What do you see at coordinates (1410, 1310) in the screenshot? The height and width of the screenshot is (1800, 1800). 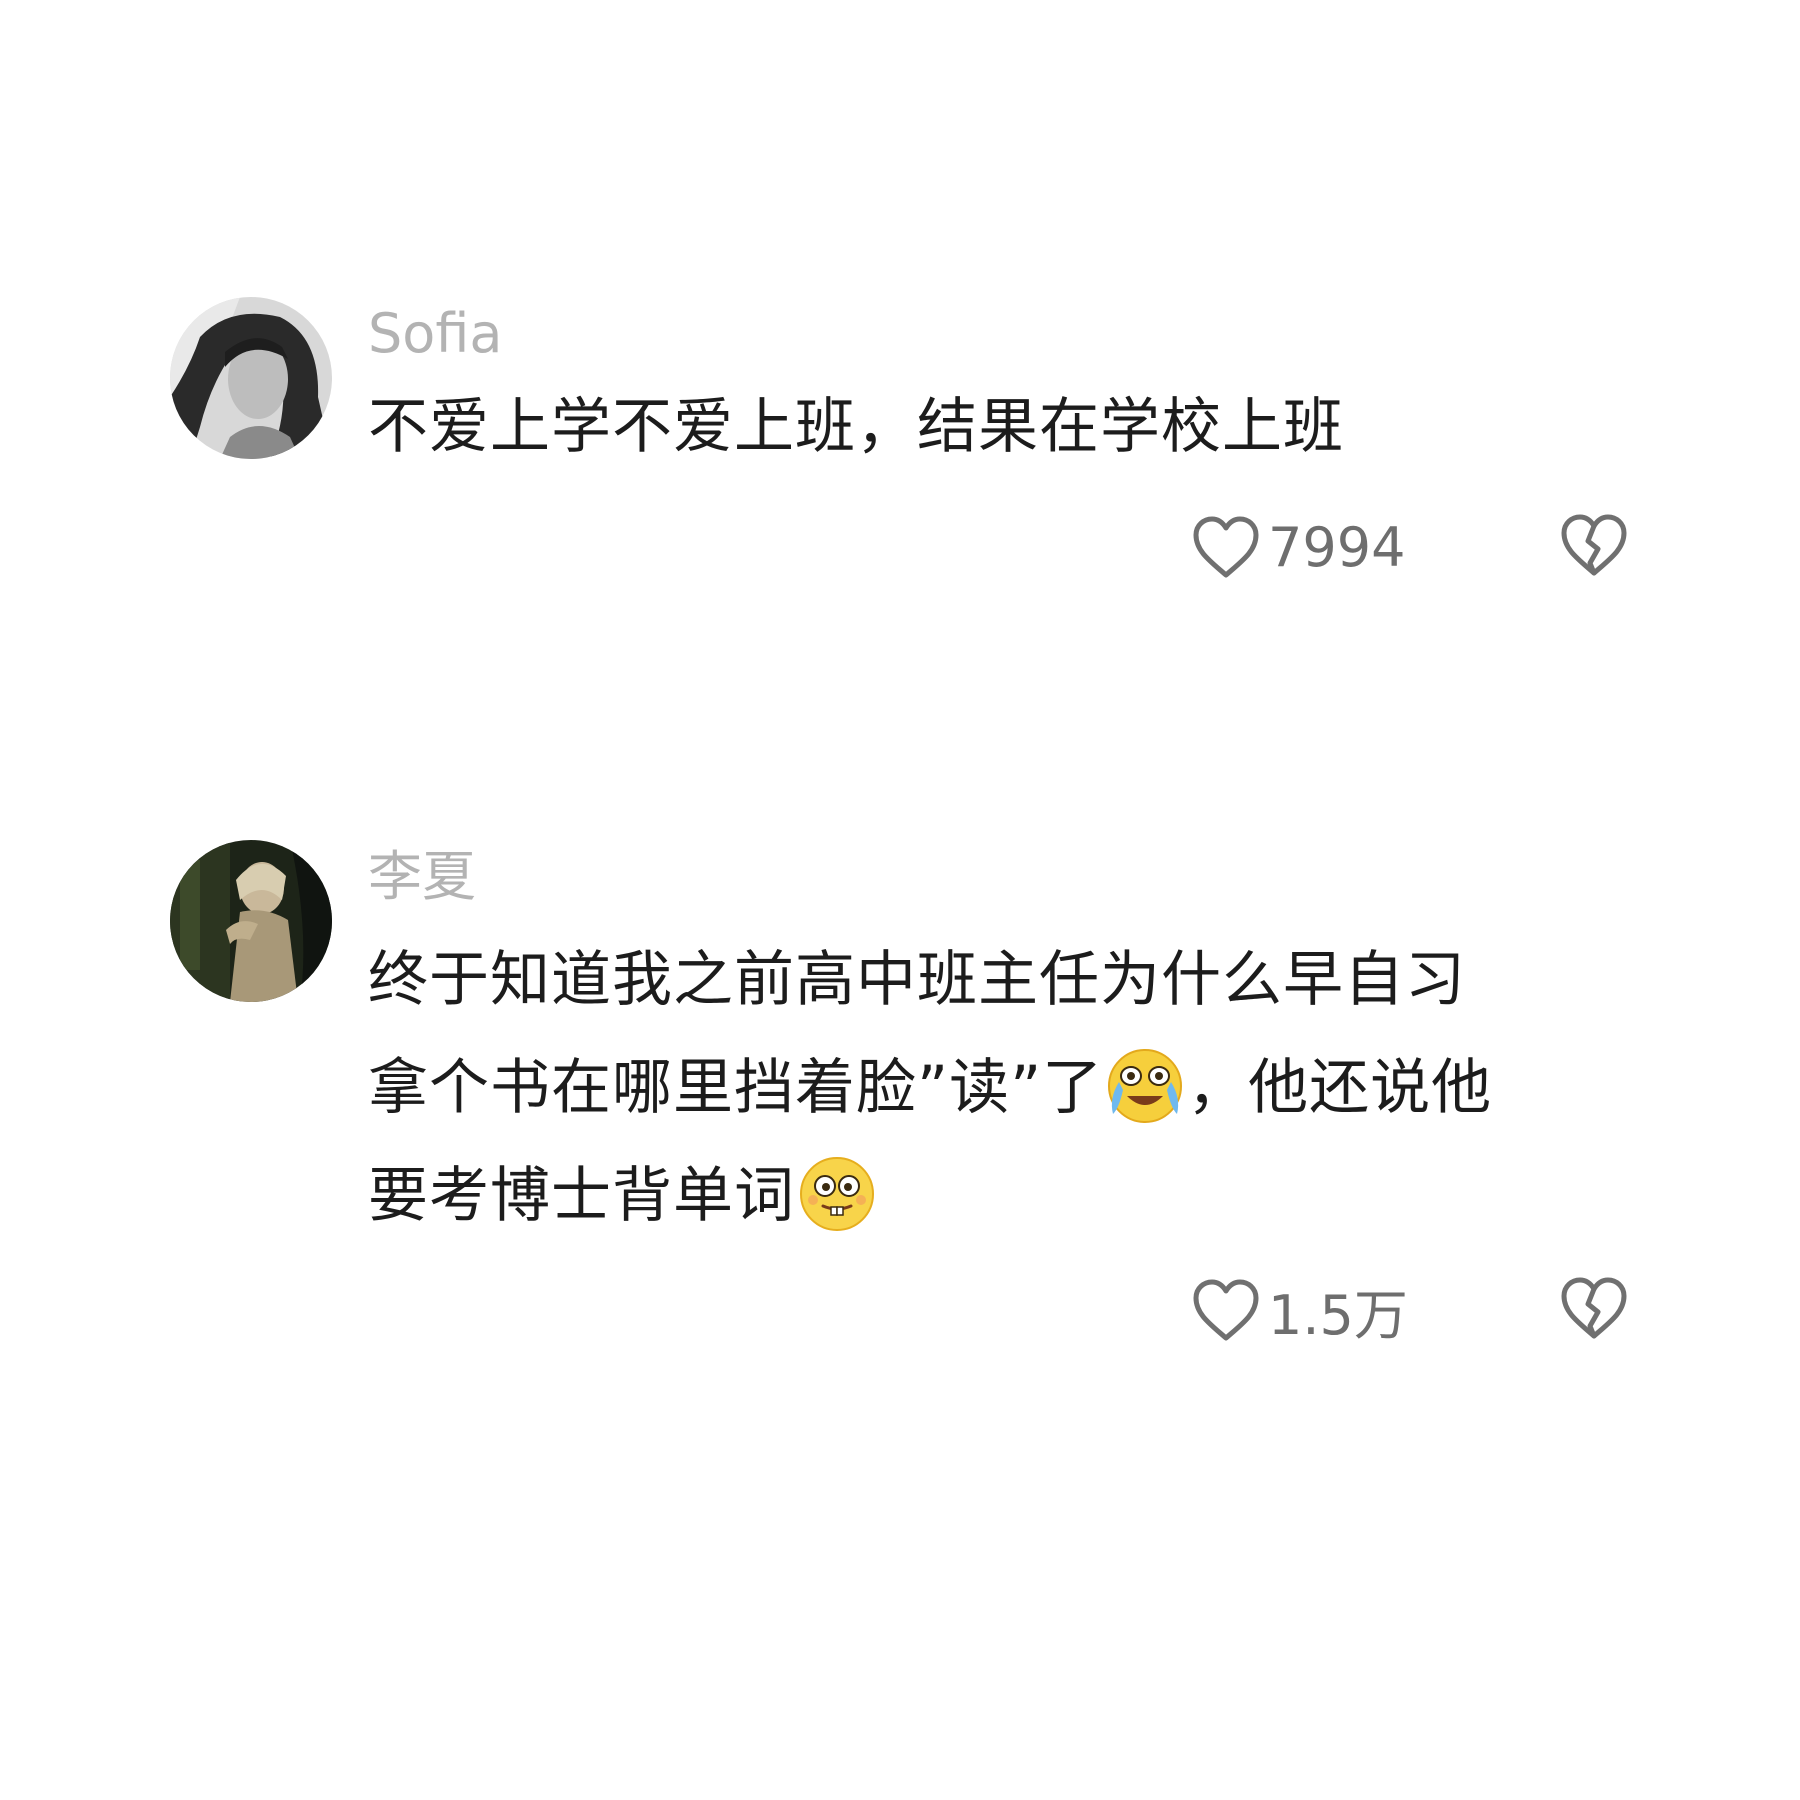 I see `comment-actions: 1.5万` at bounding box center [1410, 1310].